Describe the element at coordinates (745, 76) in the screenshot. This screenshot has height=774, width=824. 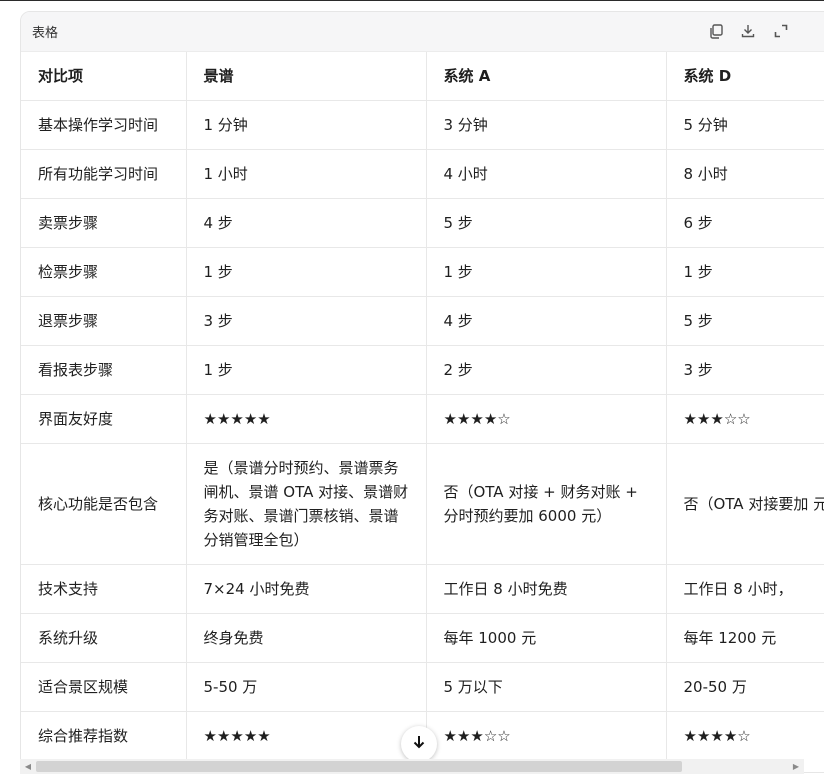
I see `header-cell: 系统 D` at that location.